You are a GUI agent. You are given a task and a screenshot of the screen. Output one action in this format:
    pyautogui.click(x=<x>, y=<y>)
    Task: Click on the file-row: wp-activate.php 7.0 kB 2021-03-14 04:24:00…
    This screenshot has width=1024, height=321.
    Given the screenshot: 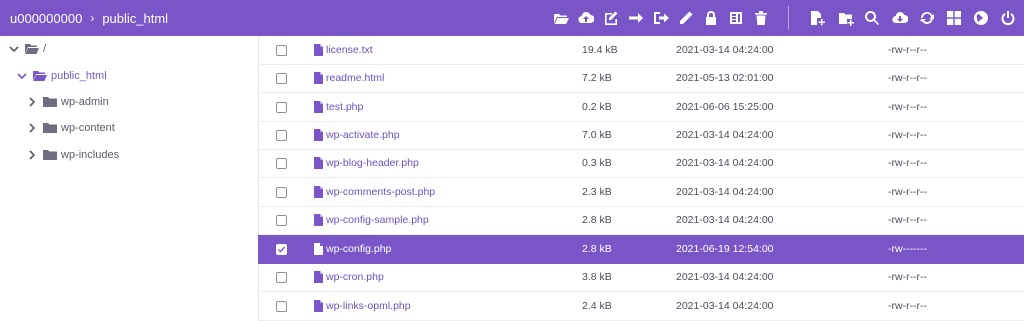 What is the action you would take?
    pyautogui.click(x=641, y=135)
    